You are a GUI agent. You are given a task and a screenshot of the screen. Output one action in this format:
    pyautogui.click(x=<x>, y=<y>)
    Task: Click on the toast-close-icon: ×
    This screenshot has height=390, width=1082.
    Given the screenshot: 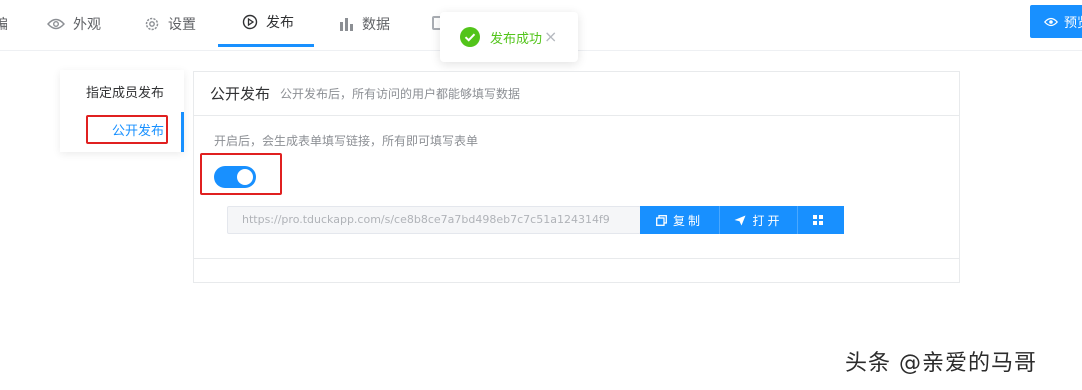 What is the action you would take?
    pyautogui.click(x=550, y=37)
    